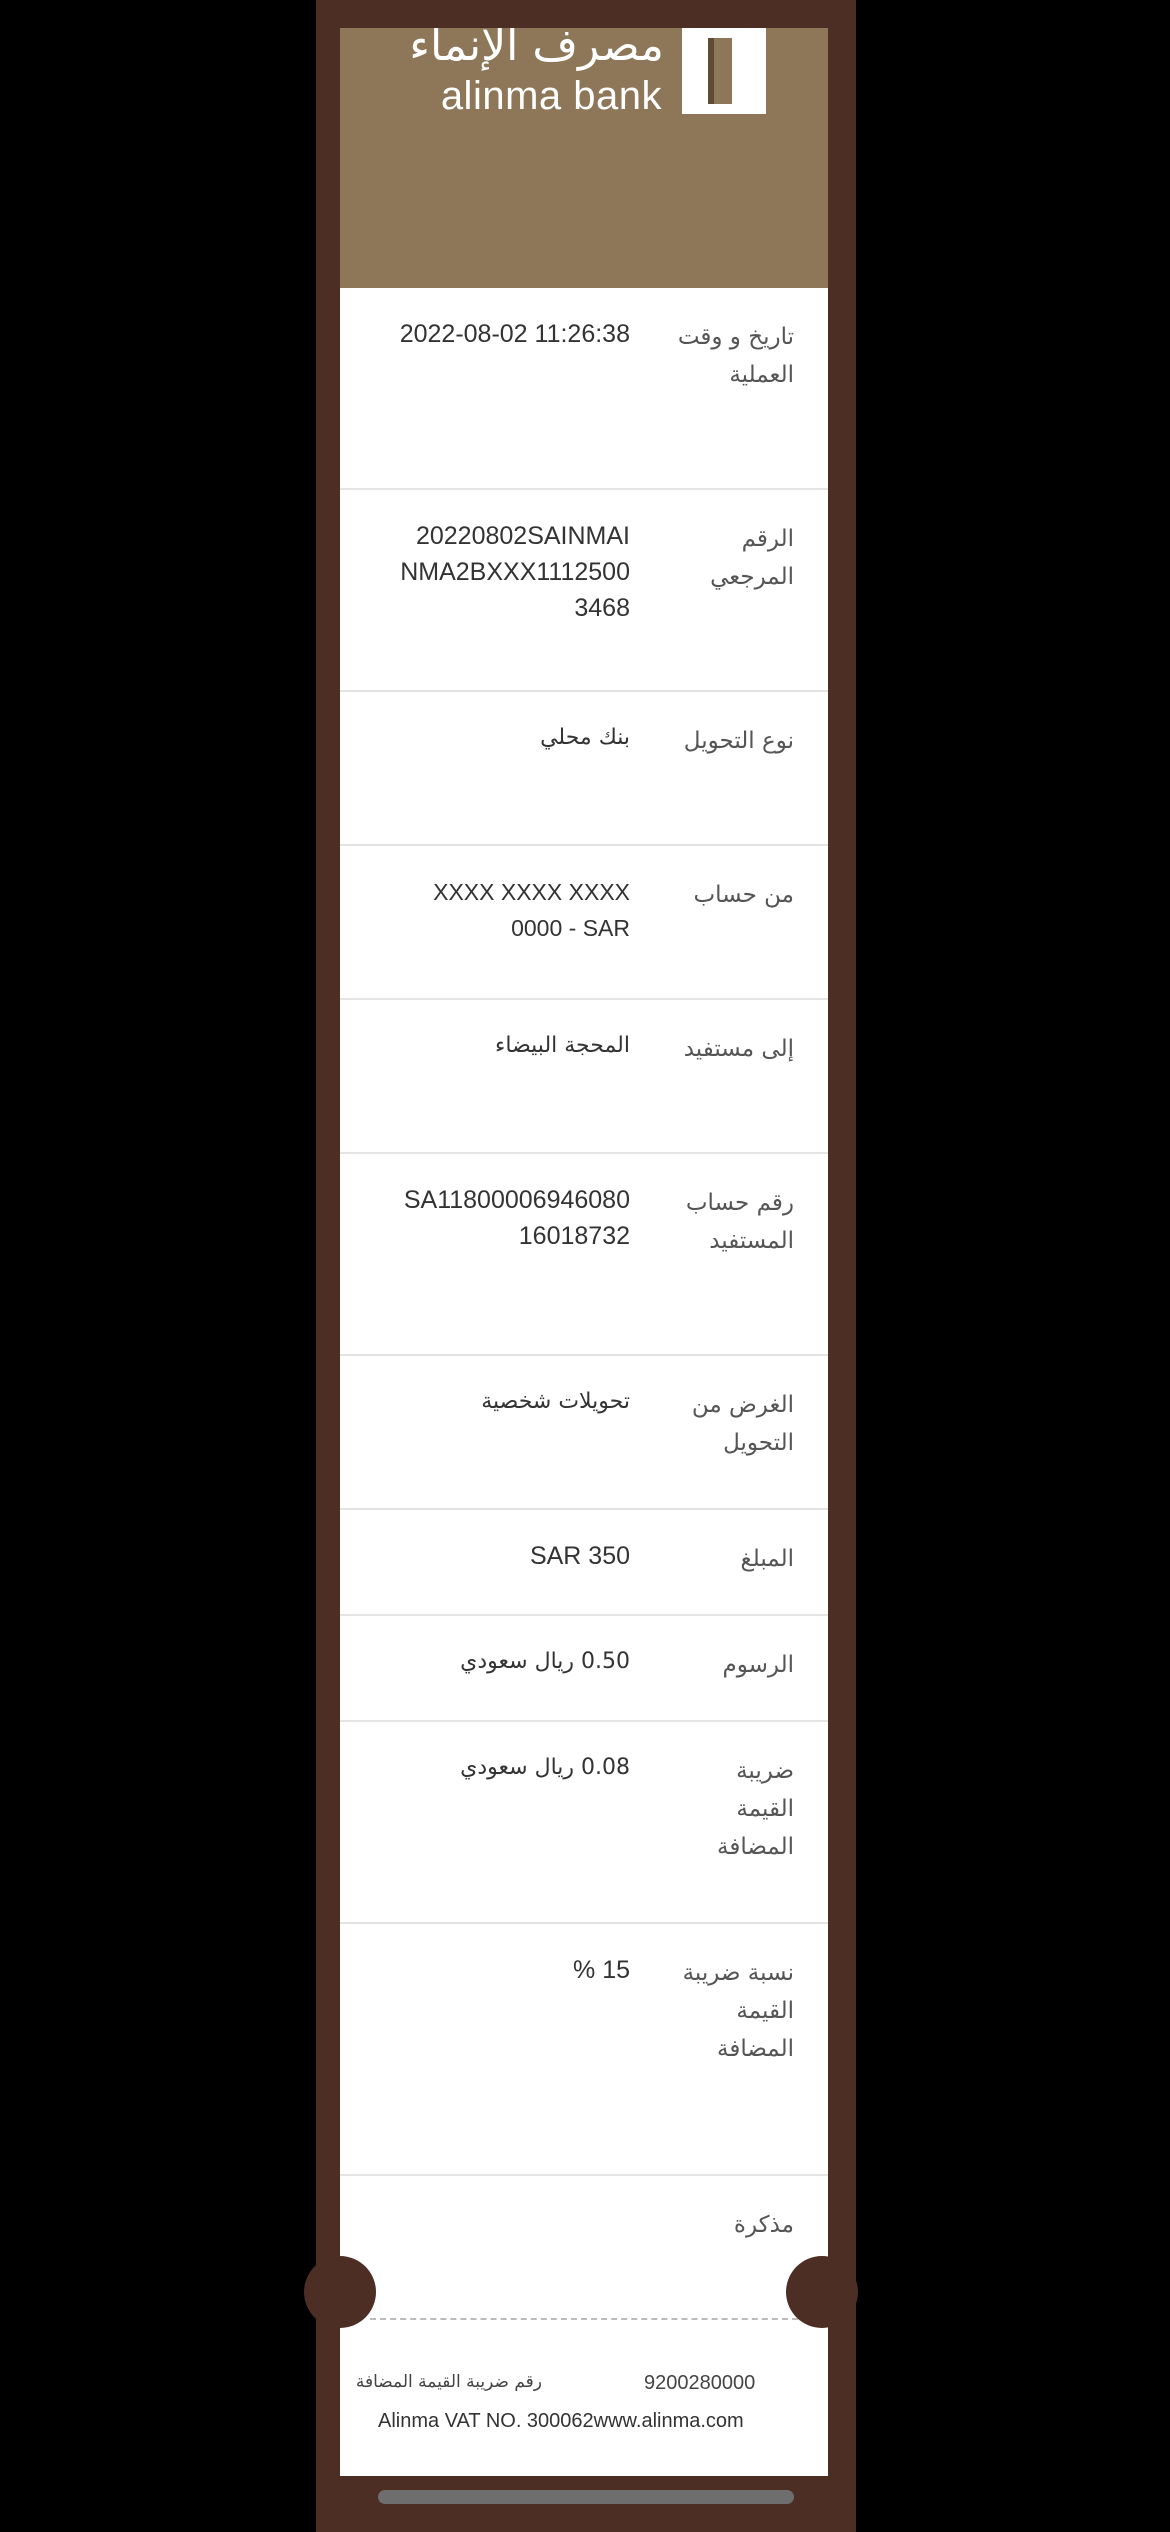 Image resolution: width=1170 pixels, height=2532 pixels. Describe the element at coordinates (514, 334) in the screenshot. I see `row-value: 2022-08-02 11:26:38` at that location.